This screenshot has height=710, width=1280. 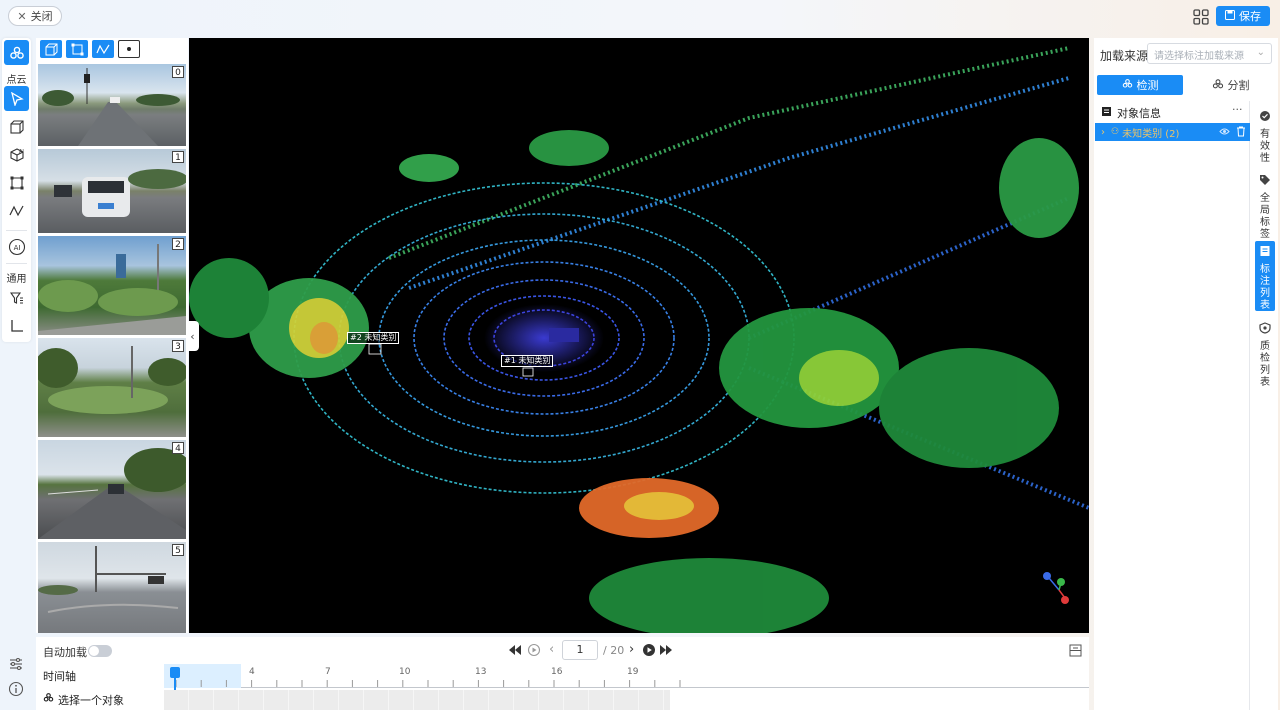 What do you see at coordinates (580, 650) in the screenshot?
I see `frame-number-input: 1` at bounding box center [580, 650].